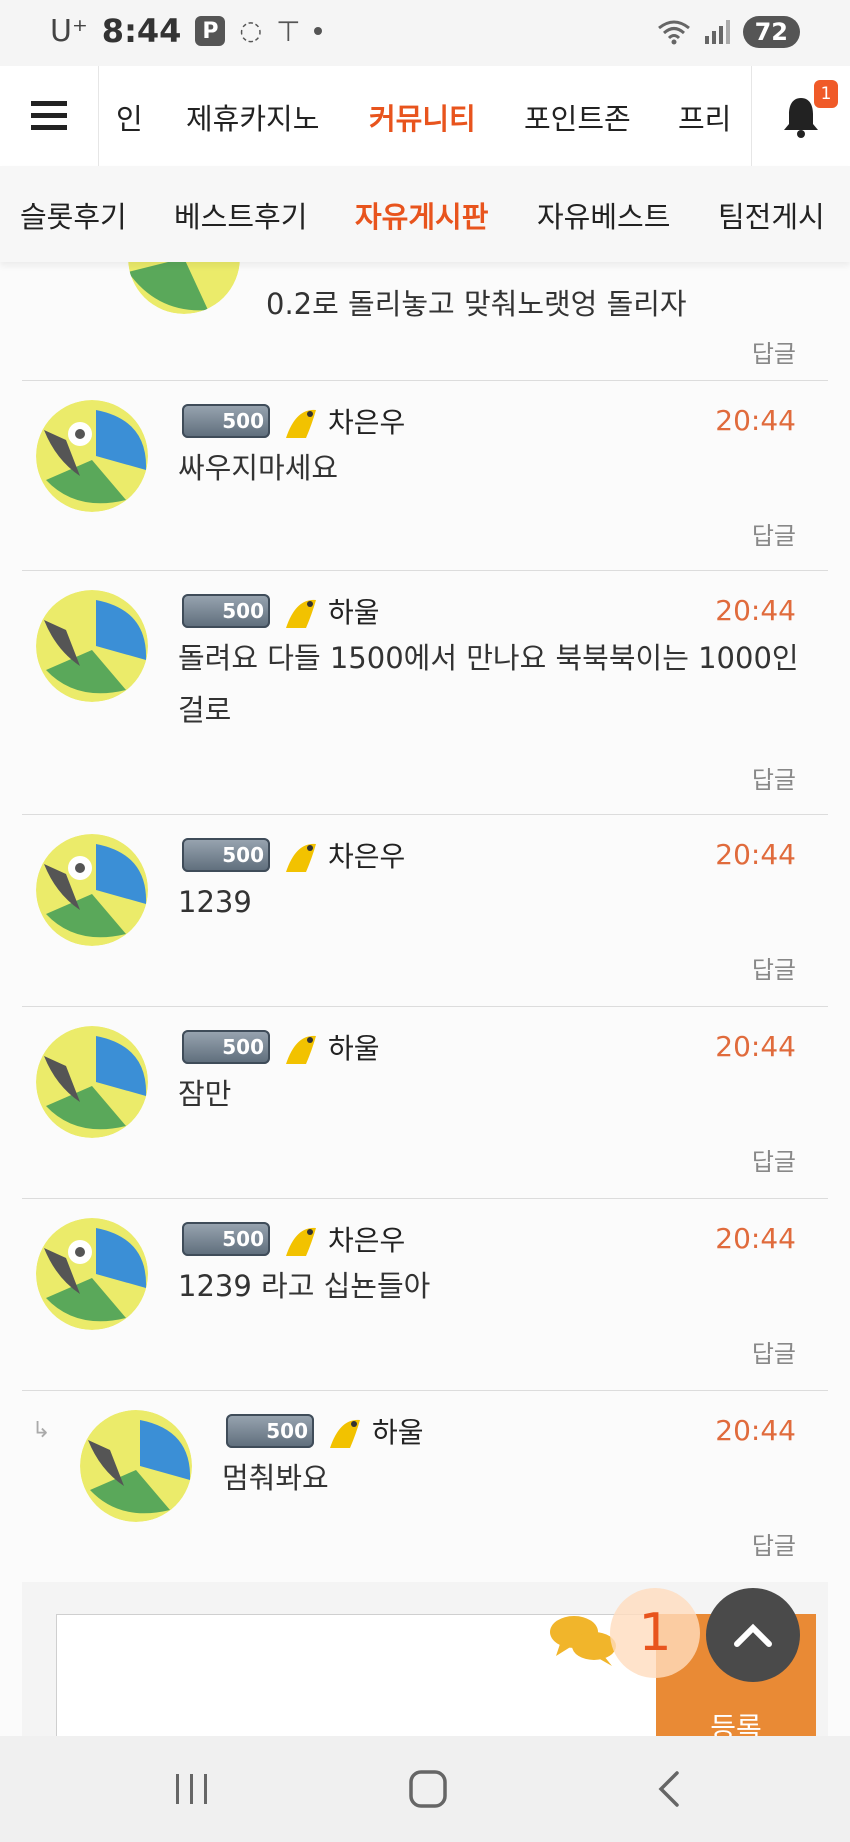  I want to click on comment-text: 1239 라고 십뇬들아, so click(304, 1286).